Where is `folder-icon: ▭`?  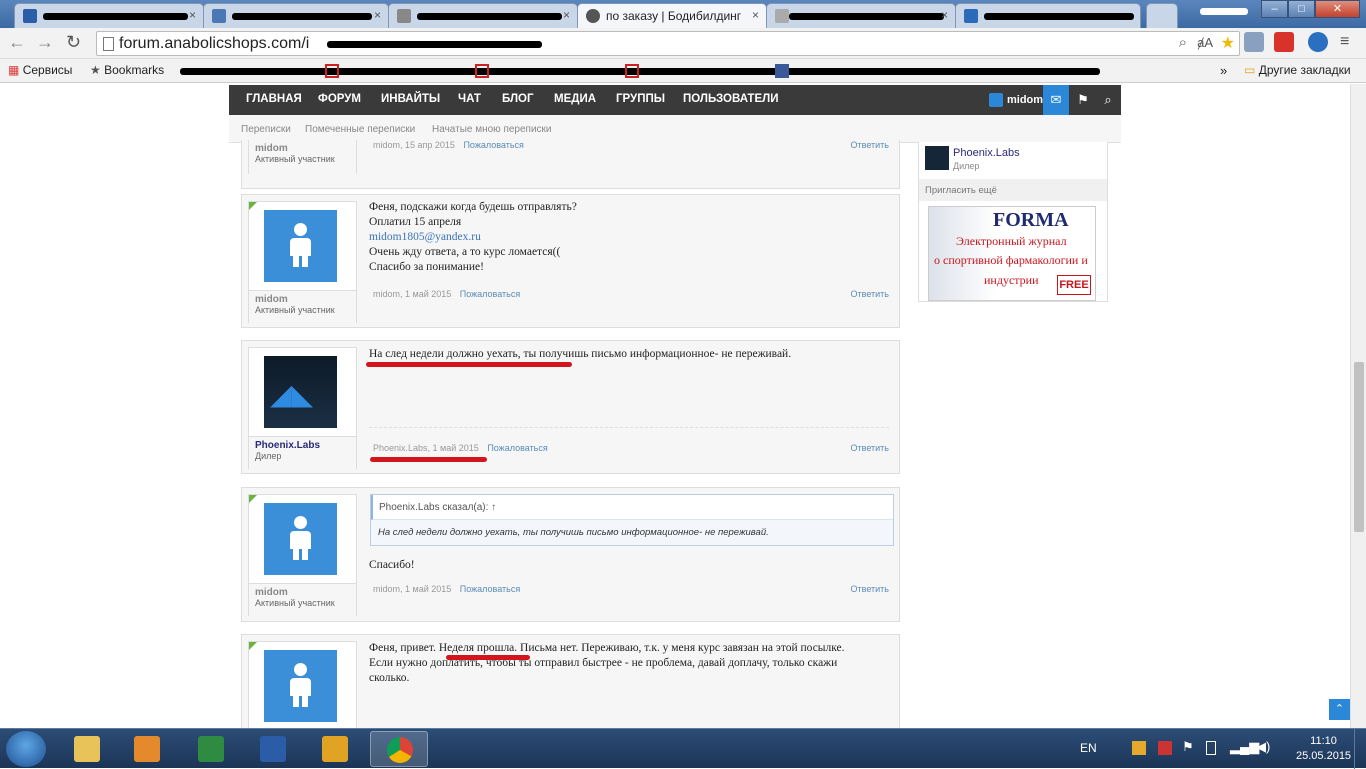
folder-icon: ▭ is located at coordinates (1250, 70).